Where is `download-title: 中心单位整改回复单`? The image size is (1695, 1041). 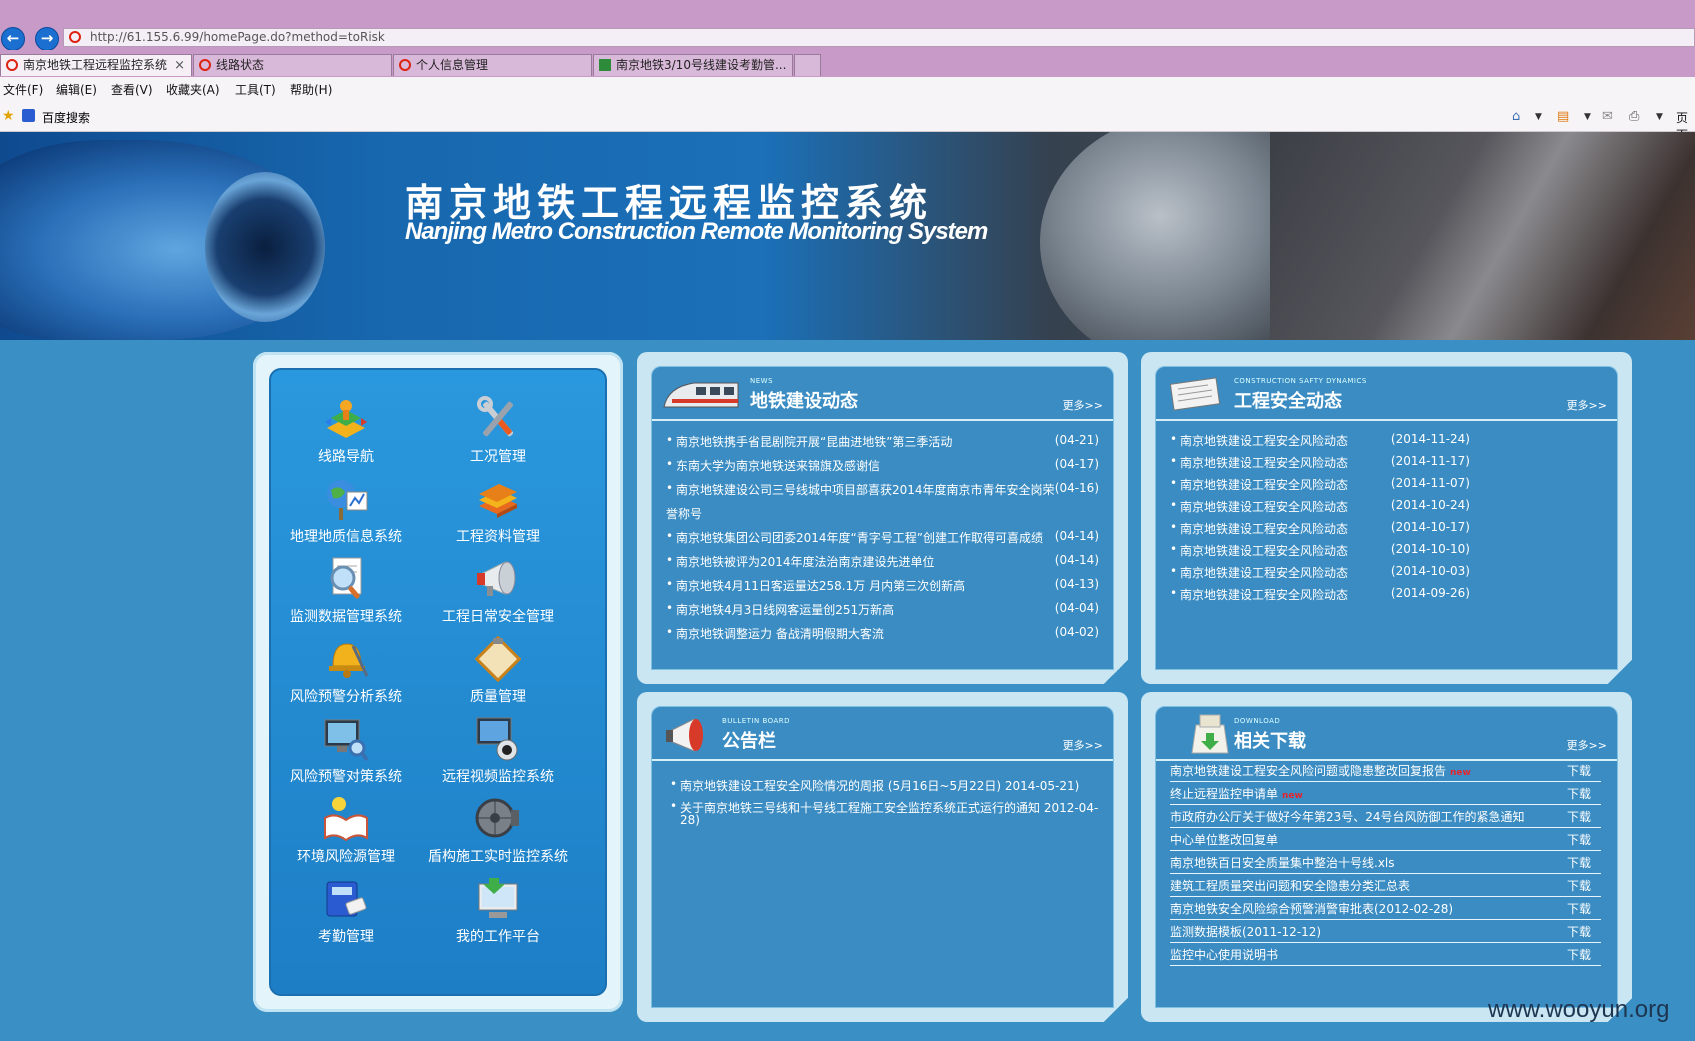
download-title: 中心单位整改回复单 is located at coordinates (1224, 839).